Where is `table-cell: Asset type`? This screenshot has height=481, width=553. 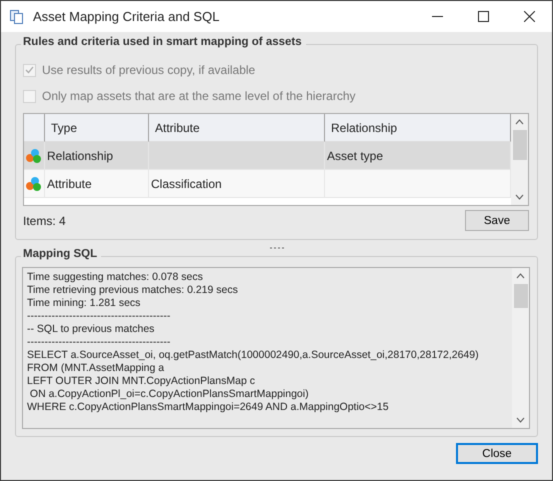 table-cell: Asset type is located at coordinates (418, 156).